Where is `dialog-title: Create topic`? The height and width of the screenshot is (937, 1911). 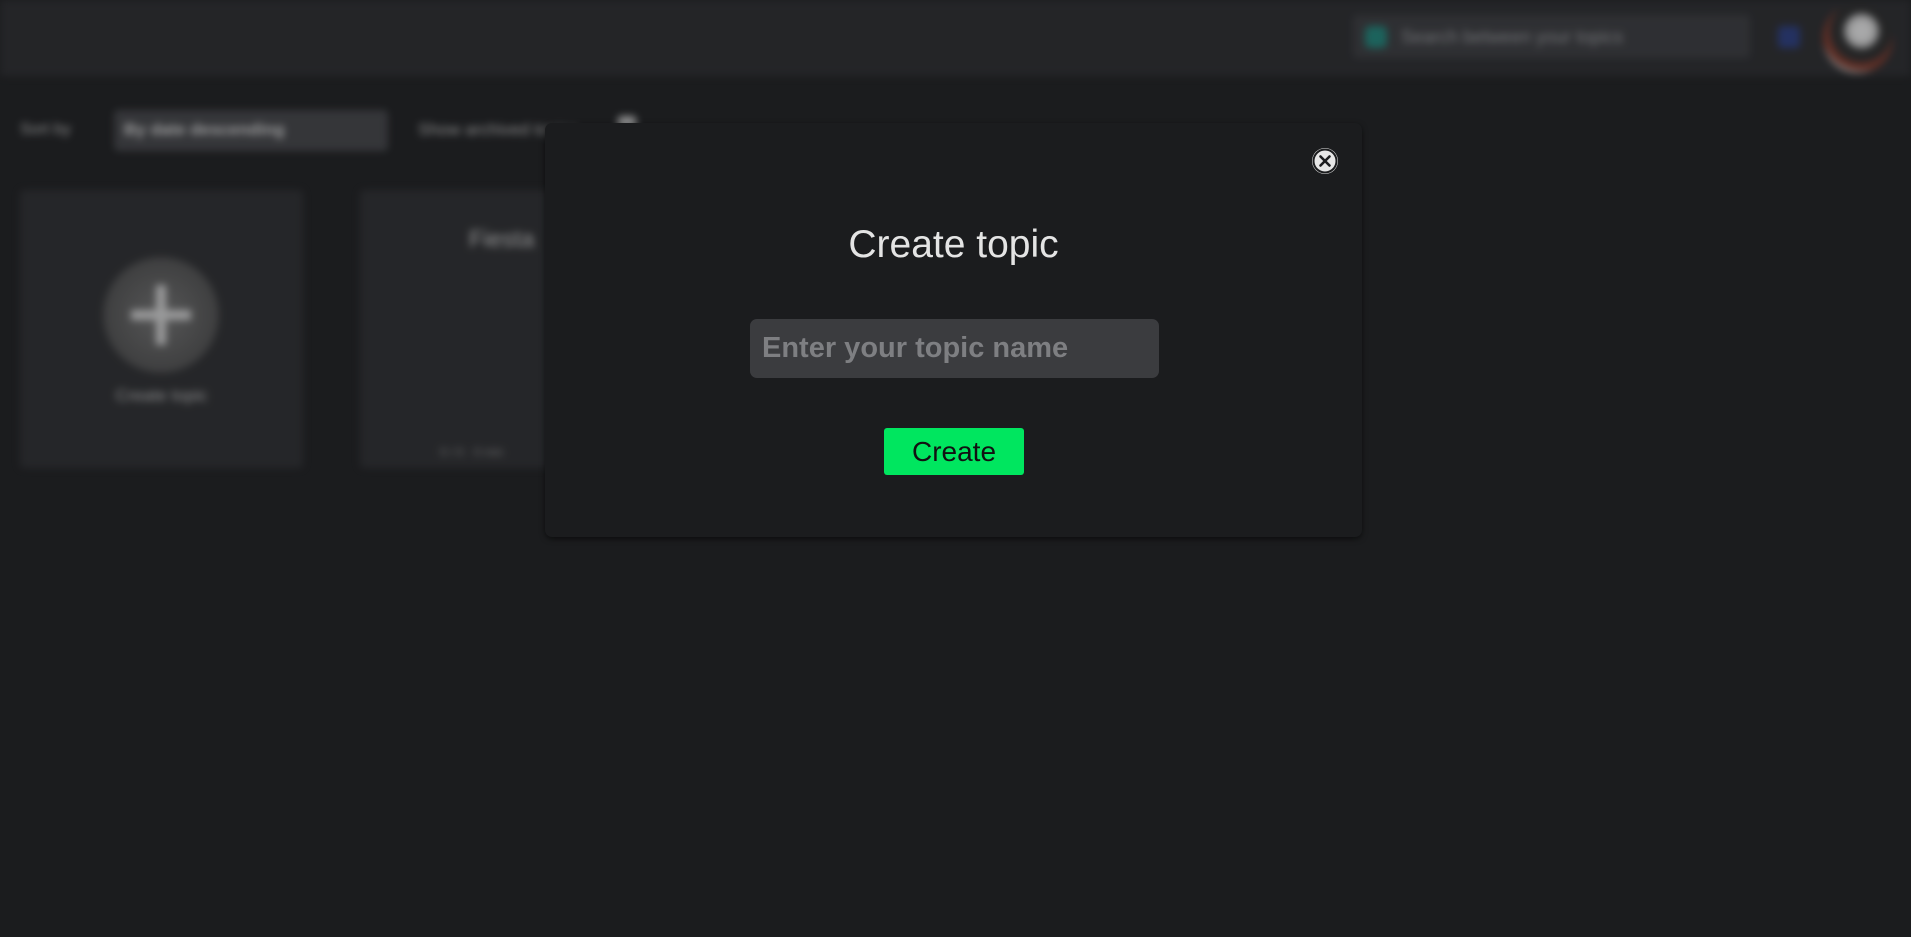 dialog-title: Create topic is located at coordinates (953, 244).